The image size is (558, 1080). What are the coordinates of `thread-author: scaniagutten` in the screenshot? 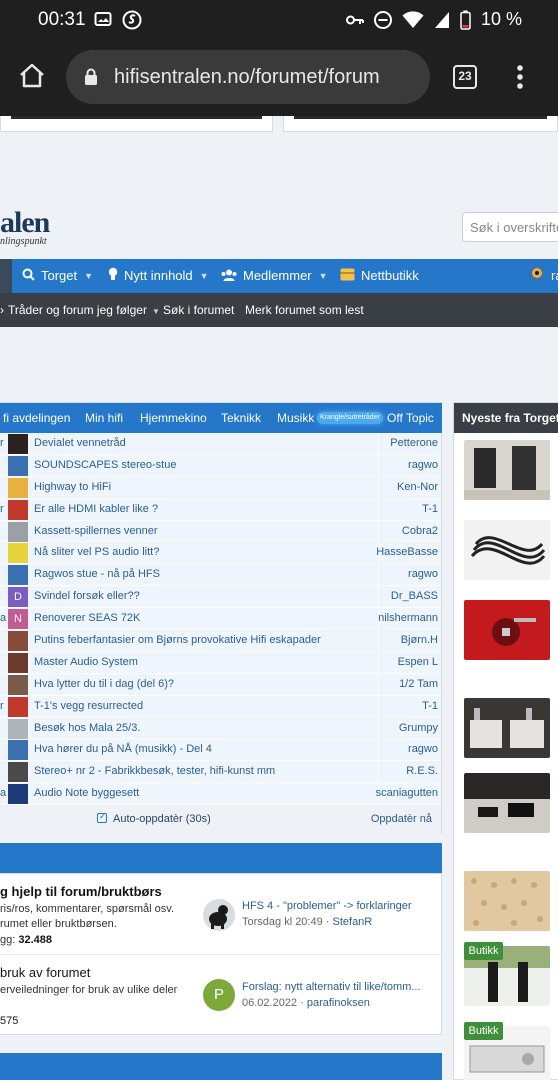 It's located at (407, 793).